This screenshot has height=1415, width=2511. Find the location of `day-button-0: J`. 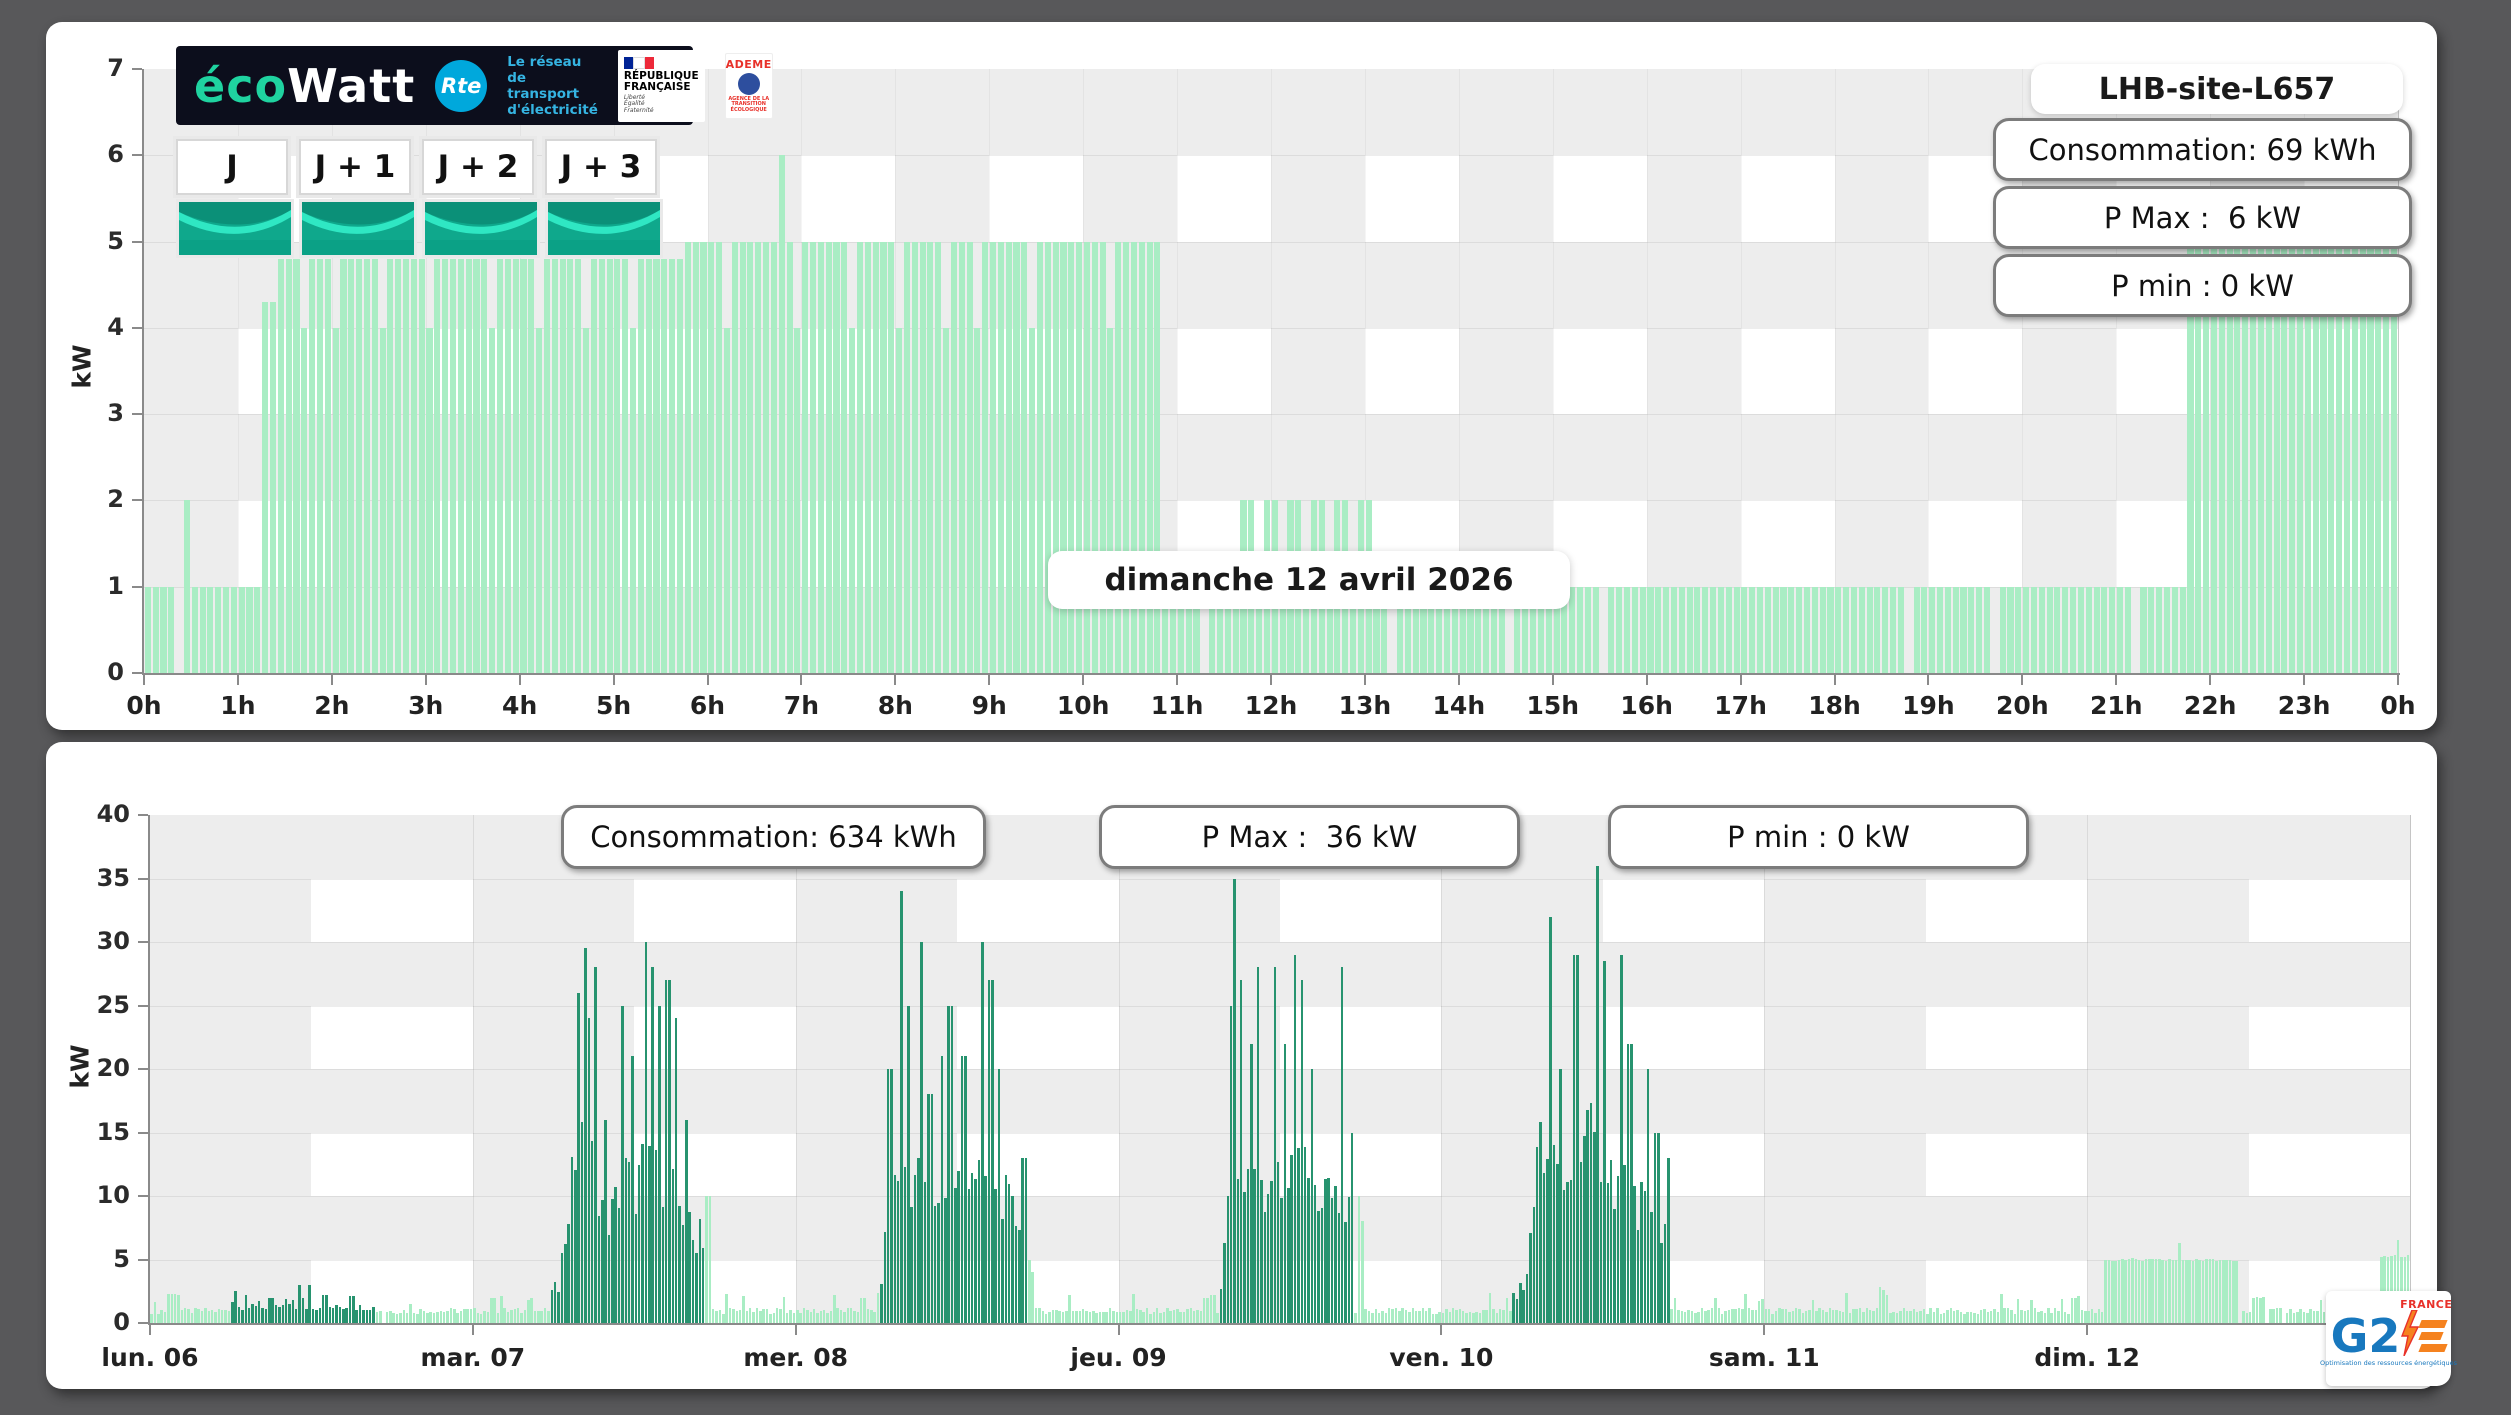

day-button-0: J is located at coordinates (233, 197).